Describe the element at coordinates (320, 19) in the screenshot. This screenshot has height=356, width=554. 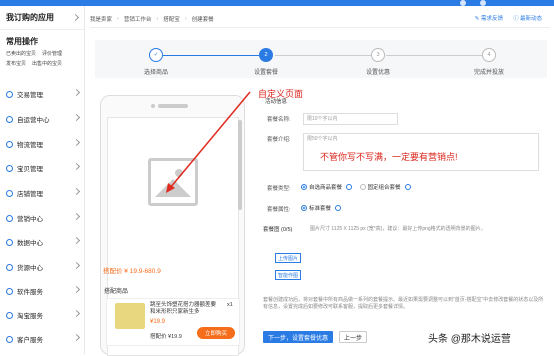
I see `breadcrumb: 我是卖家 › 营销工作台 › 搭配宝 › 创建套餐 ✎ 需求反馈 ⓘ 最新动态` at that location.